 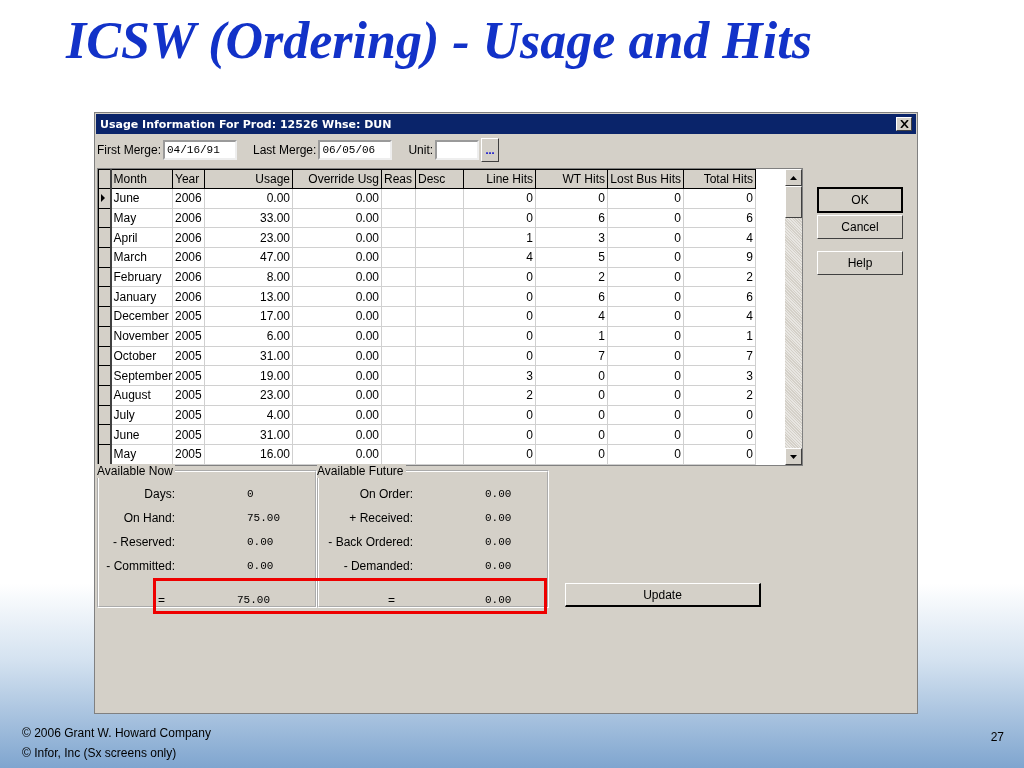 What do you see at coordinates (997, 736) in the screenshot?
I see `page-number: 27` at bounding box center [997, 736].